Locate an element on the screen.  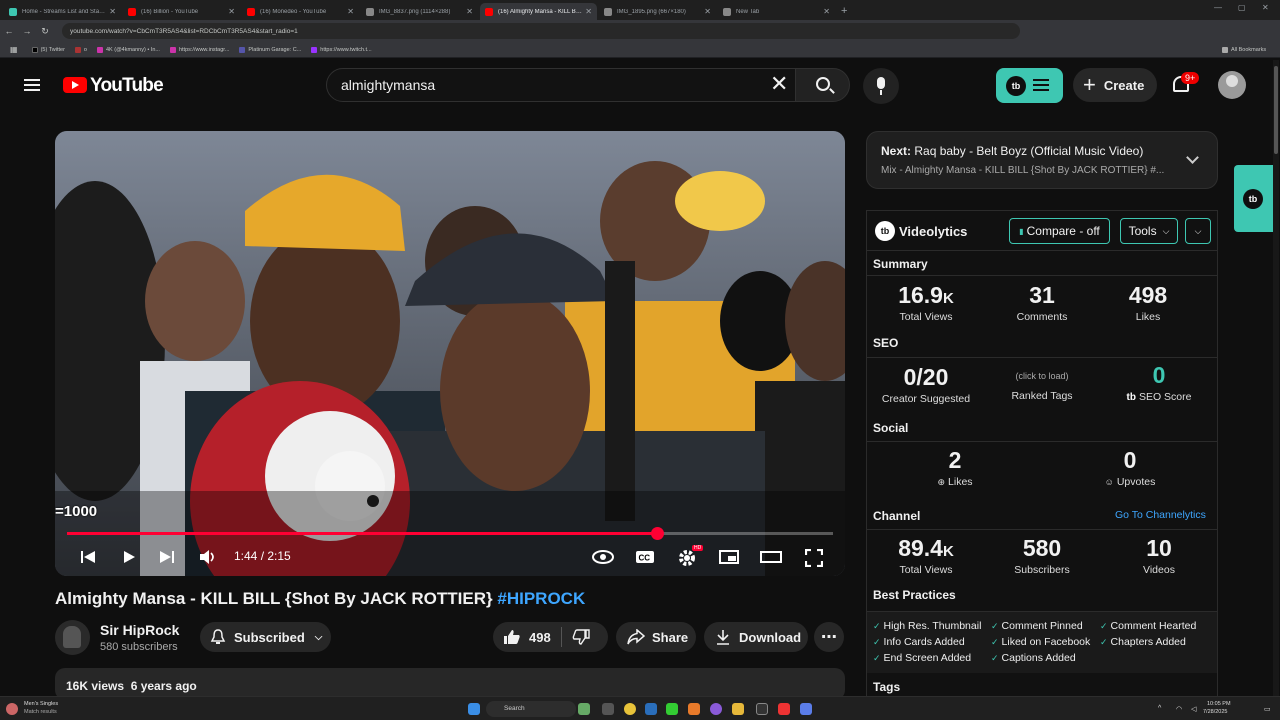
next-icon is located at coordinates (167, 557).